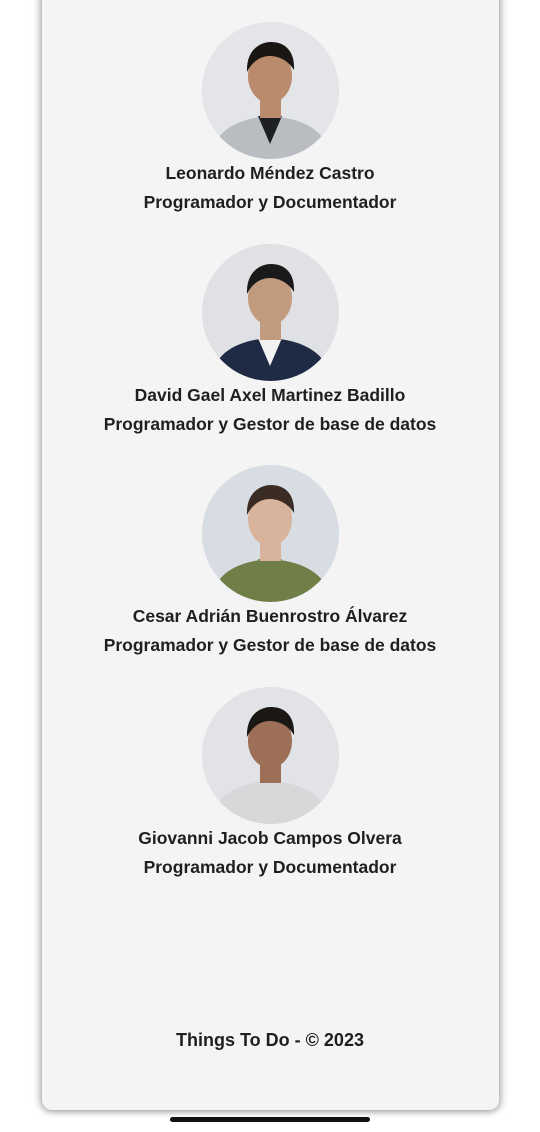  I want to click on member-name: Giovanni Jacob Campos Olvera, so click(270, 838).